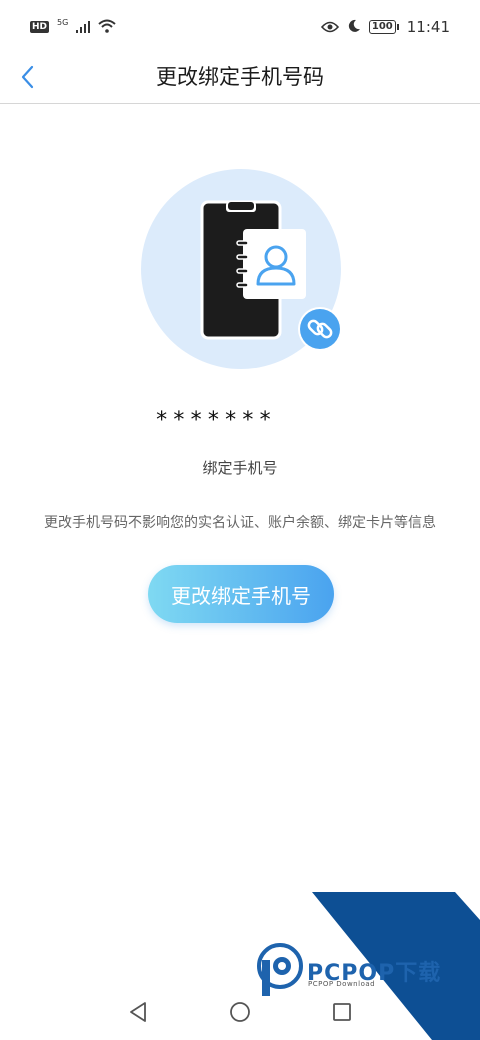 Image resolution: width=480 pixels, height=1040 pixels. What do you see at coordinates (73, 27) in the screenshot?
I see `status-left: HD 5G` at bounding box center [73, 27].